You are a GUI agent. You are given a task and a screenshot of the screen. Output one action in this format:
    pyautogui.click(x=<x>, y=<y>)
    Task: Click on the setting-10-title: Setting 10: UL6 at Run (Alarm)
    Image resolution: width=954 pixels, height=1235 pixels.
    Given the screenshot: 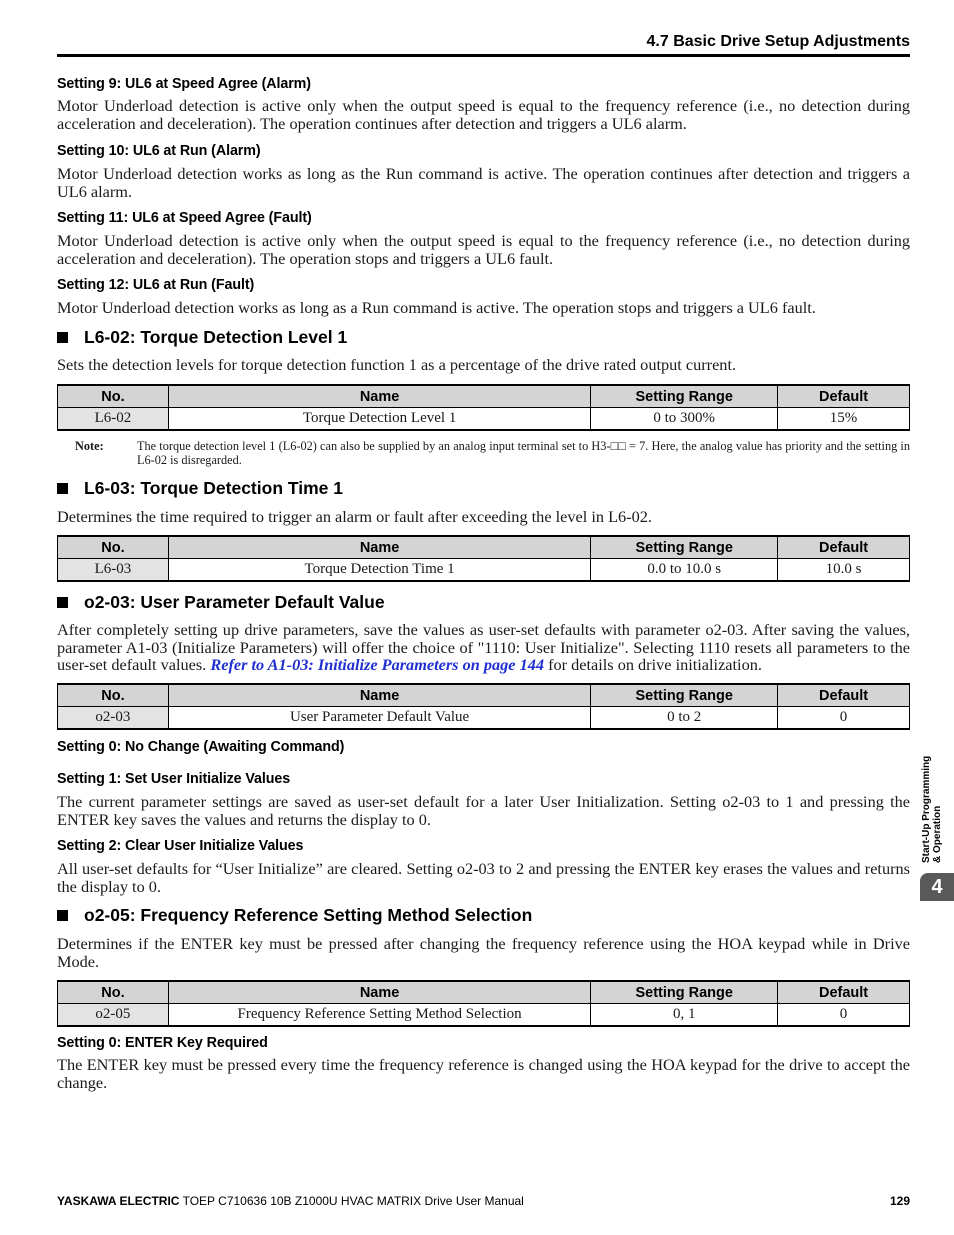 What is the action you would take?
    pyautogui.click(x=159, y=151)
    